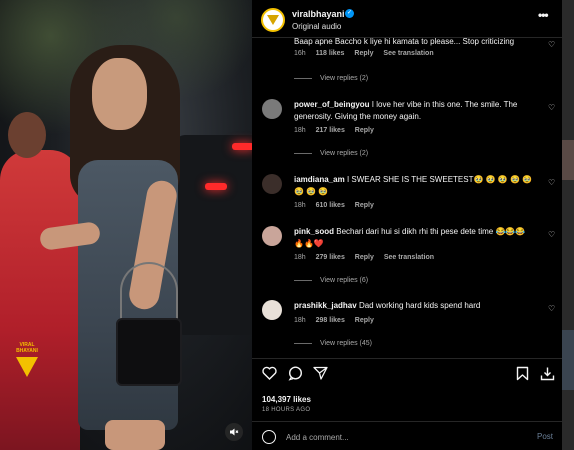 This screenshot has height=450, width=574. Describe the element at coordinates (330, 53) in the screenshot. I see `comment-likes: 118 likes` at that location.